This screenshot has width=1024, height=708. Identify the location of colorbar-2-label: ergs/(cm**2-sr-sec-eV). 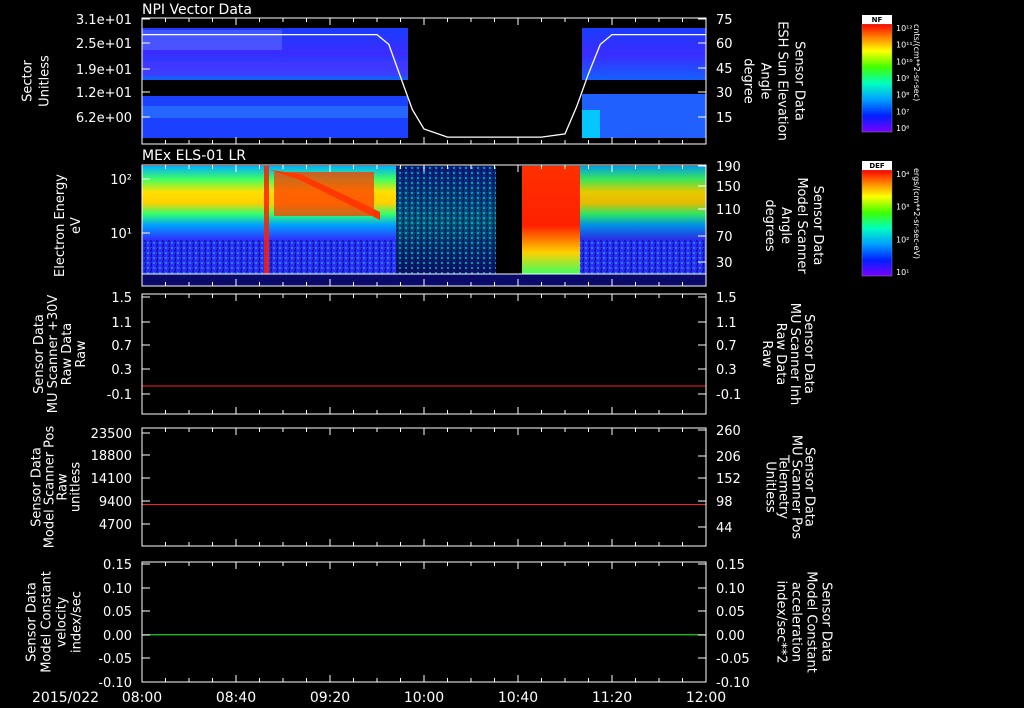
(916, 213).